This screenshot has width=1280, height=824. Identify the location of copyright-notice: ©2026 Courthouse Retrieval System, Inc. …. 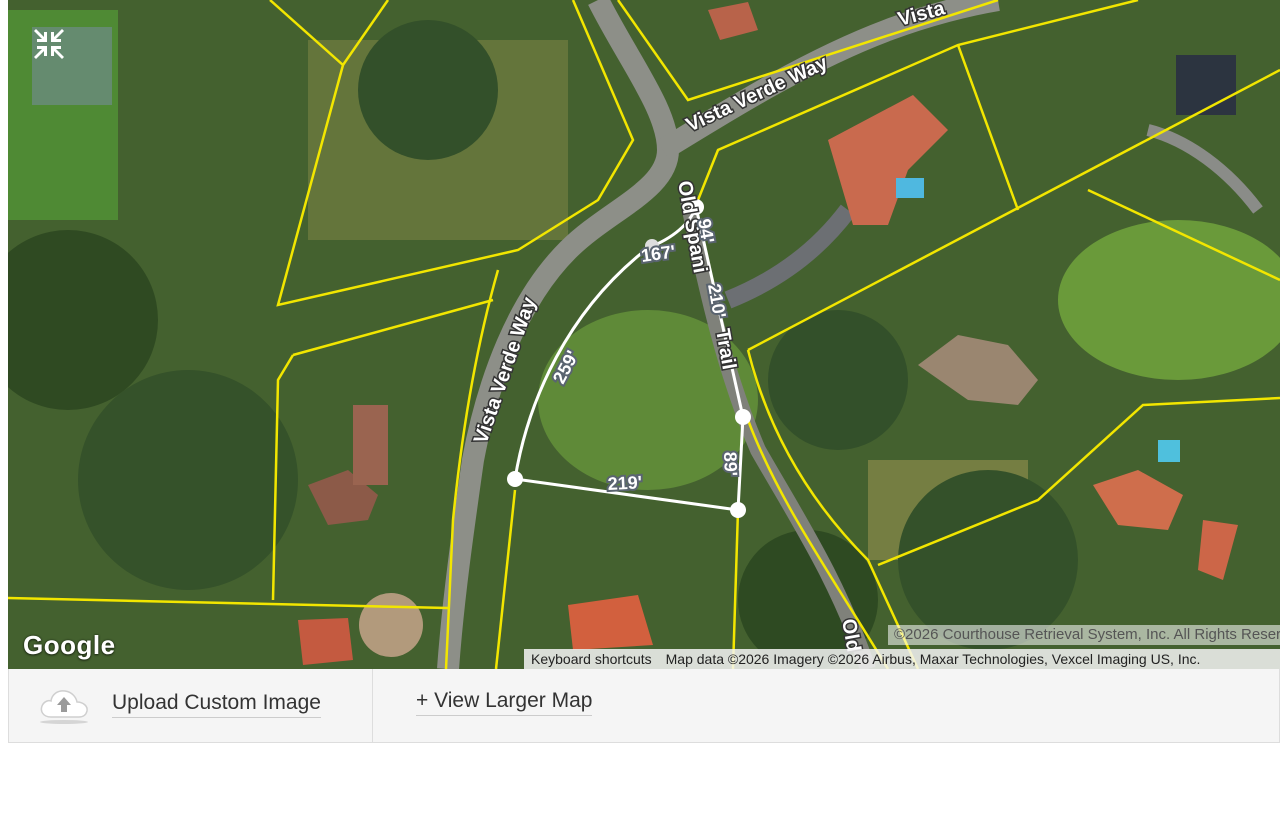
(1084, 635).